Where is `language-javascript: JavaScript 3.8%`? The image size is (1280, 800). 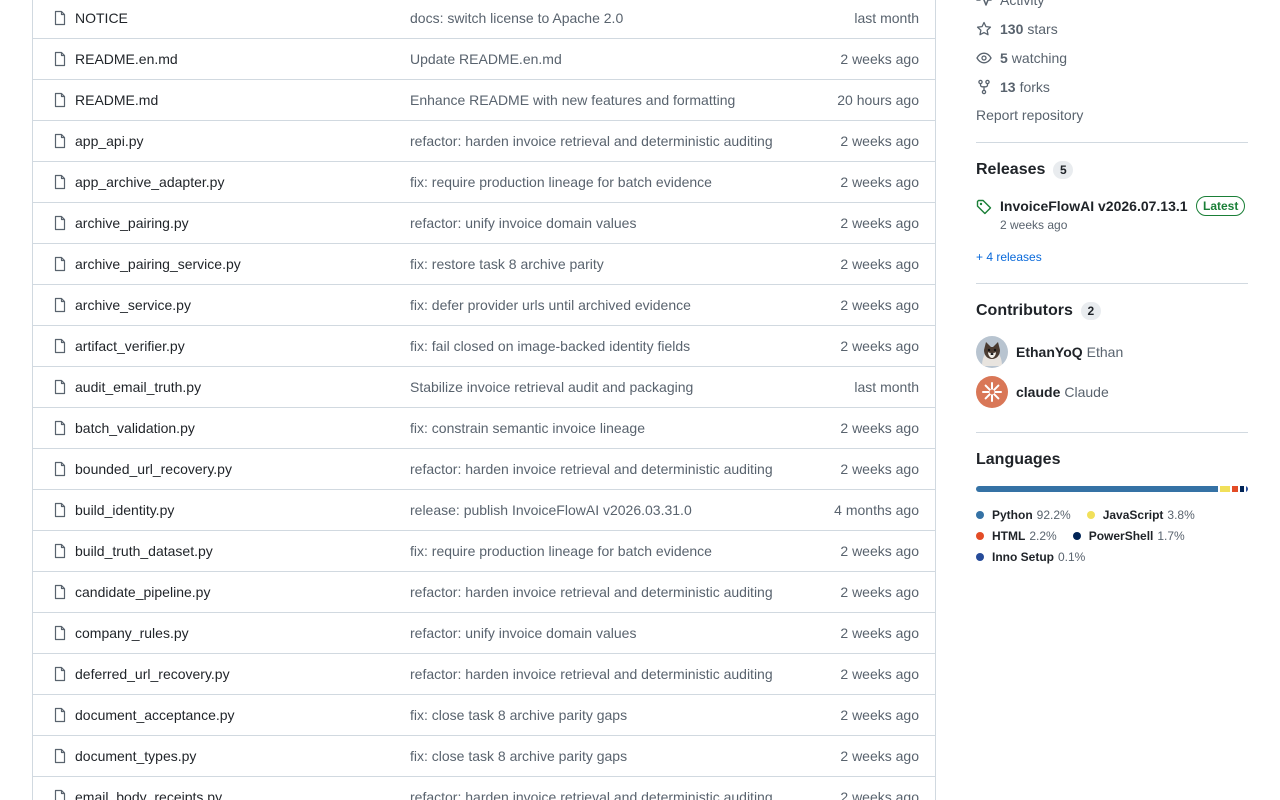 language-javascript: JavaScript 3.8% is located at coordinates (1140, 515).